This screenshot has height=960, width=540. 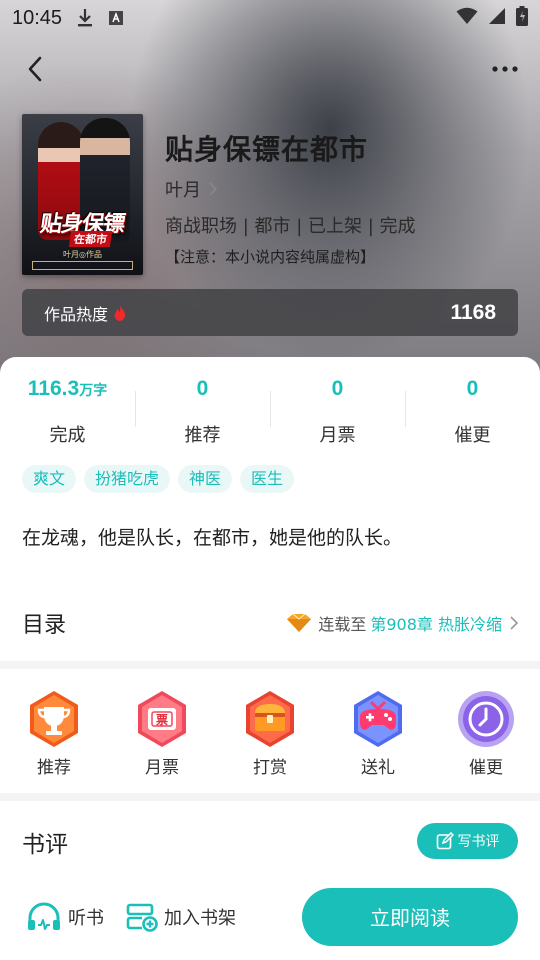 What do you see at coordinates (65, 917) in the screenshot?
I see `listen-button: 听书` at bounding box center [65, 917].